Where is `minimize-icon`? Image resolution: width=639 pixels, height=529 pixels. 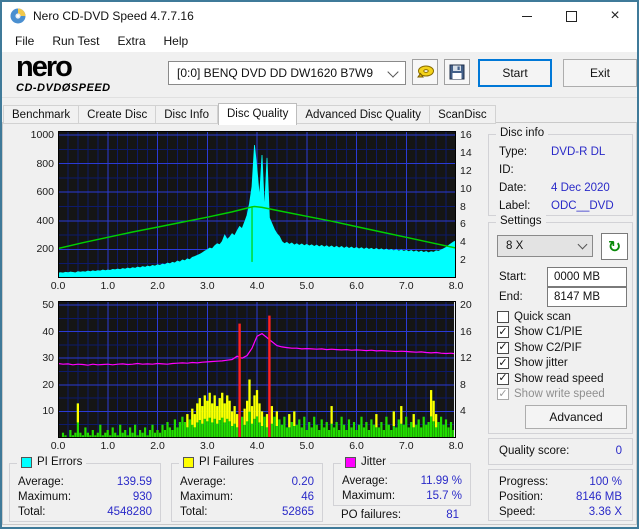 minimize-icon is located at coordinates (527, 16).